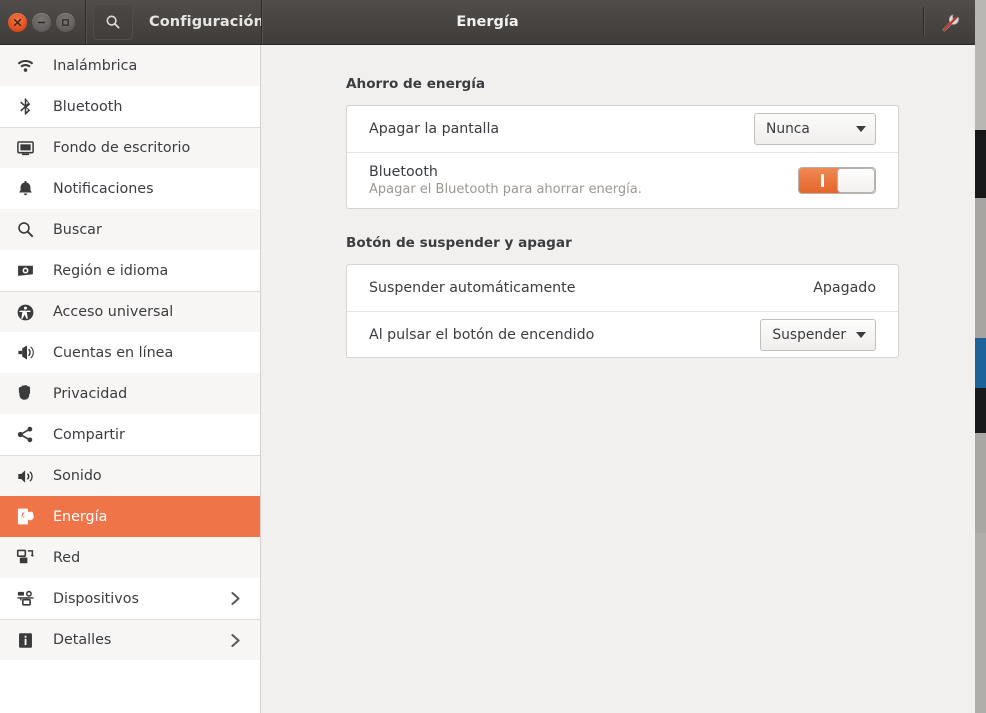 The height and width of the screenshot is (713, 986). What do you see at coordinates (67, 557) in the screenshot?
I see `sidebar-item-label: Red` at bounding box center [67, 557].